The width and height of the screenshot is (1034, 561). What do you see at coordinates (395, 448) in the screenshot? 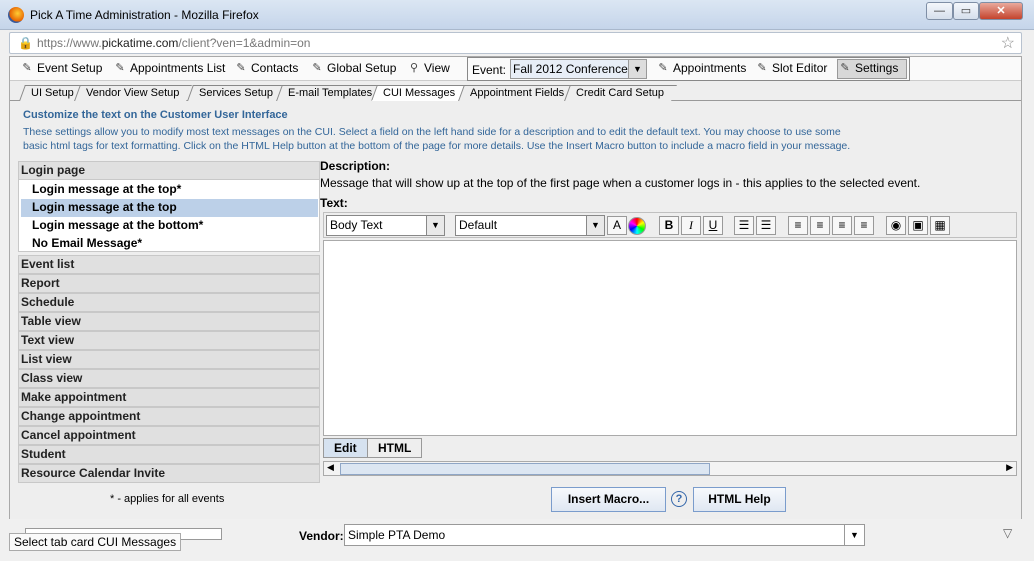
I see `tab-html: HTML` at bounding box center [395, 448].